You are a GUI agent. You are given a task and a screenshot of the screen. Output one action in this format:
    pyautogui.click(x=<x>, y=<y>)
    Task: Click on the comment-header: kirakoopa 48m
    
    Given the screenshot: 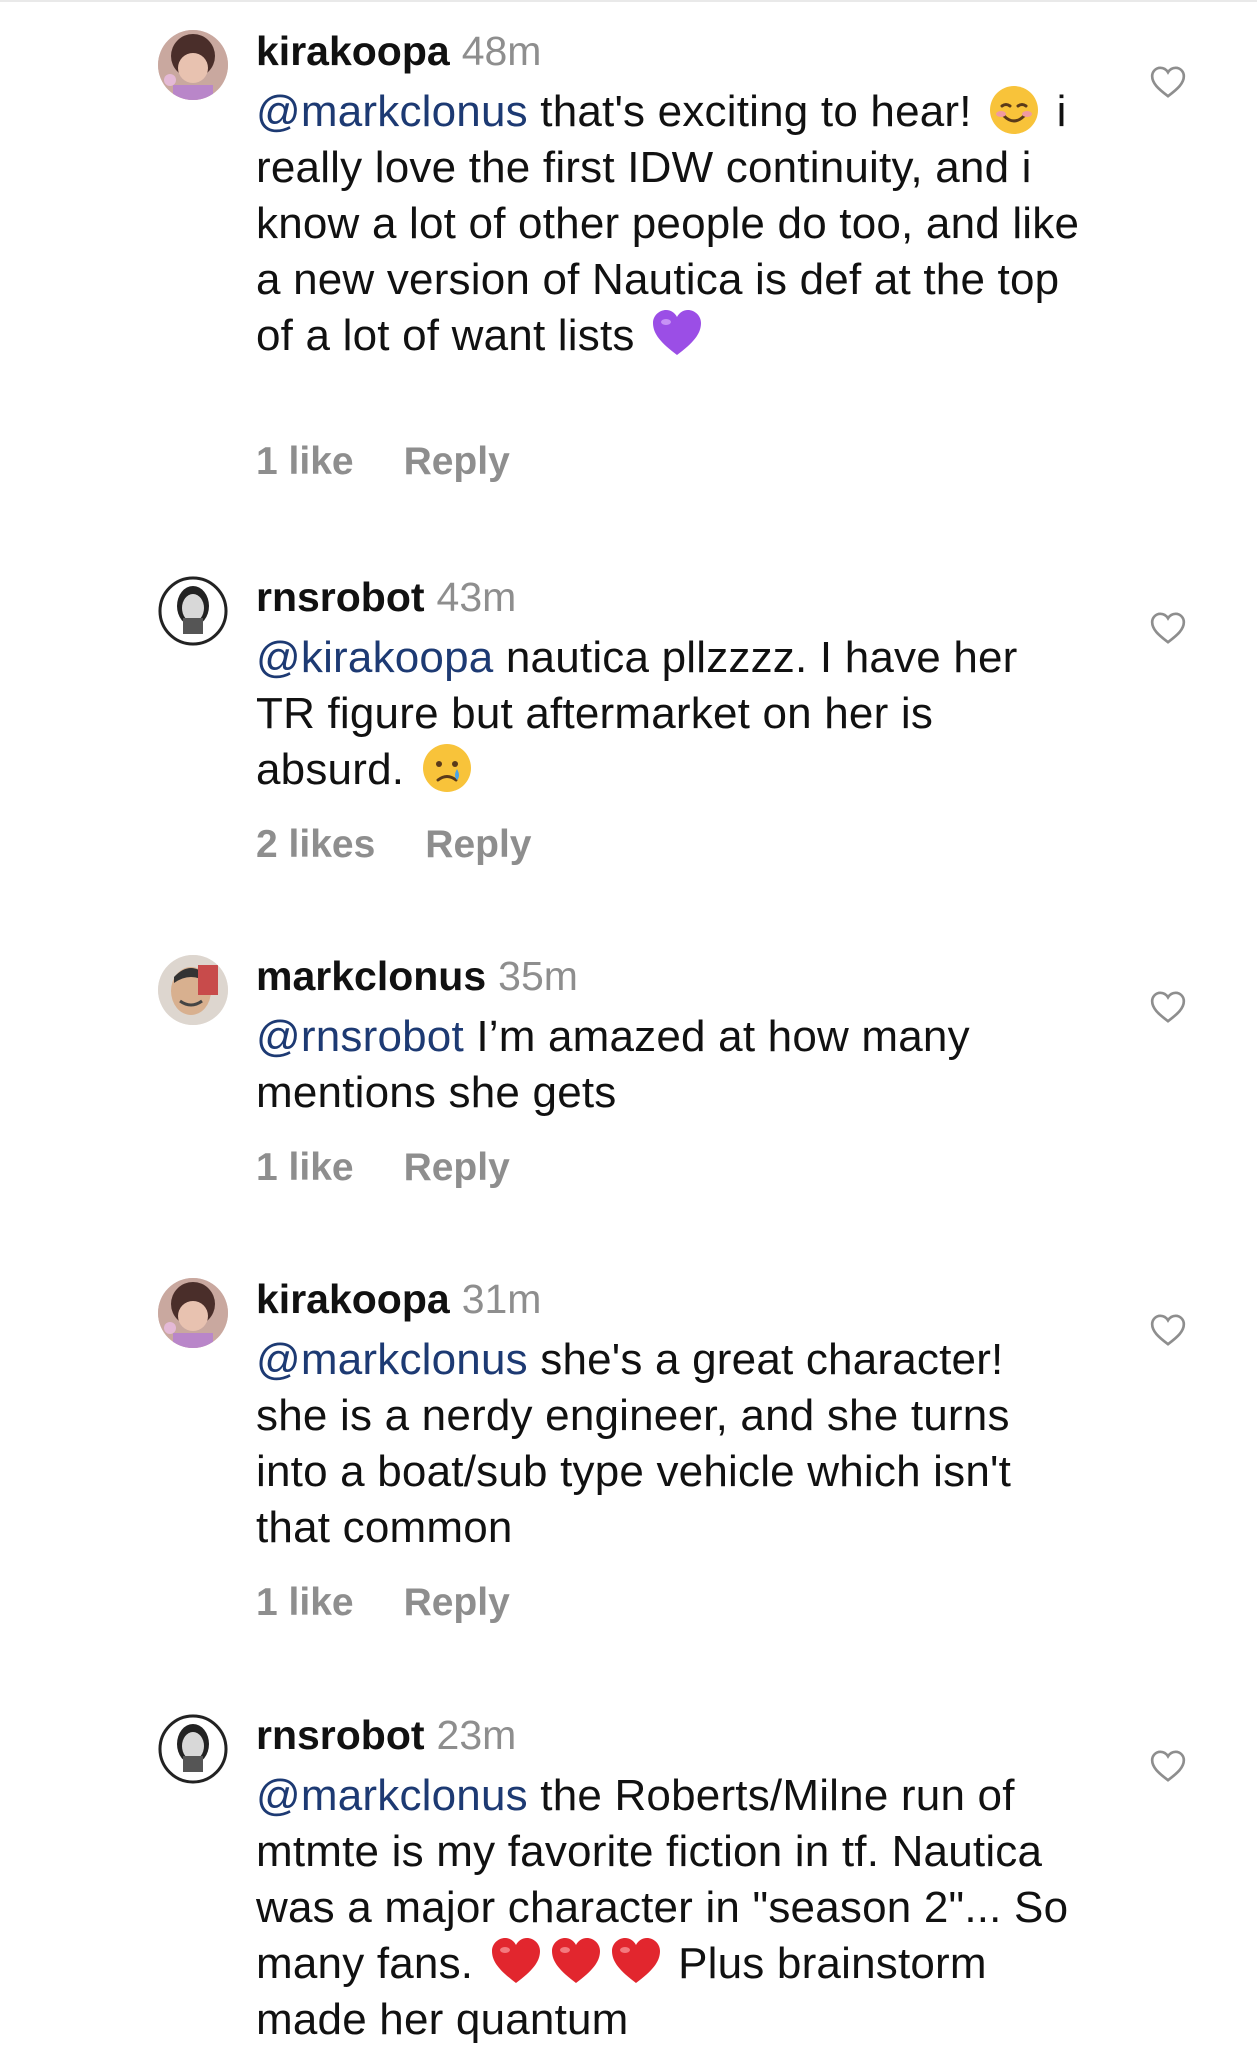 What is the action you would take?
    pyautogui.click(x=398, y=51)
    